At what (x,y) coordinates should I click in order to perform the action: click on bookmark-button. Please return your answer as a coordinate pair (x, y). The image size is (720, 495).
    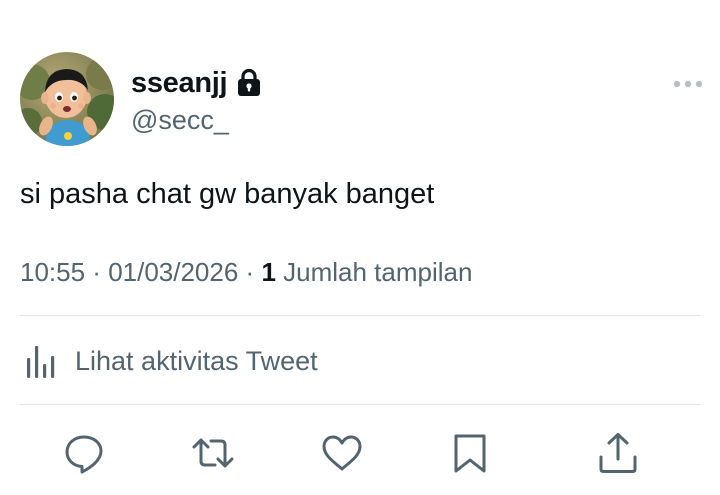
    Looking at the image, I should click on (470, 453).